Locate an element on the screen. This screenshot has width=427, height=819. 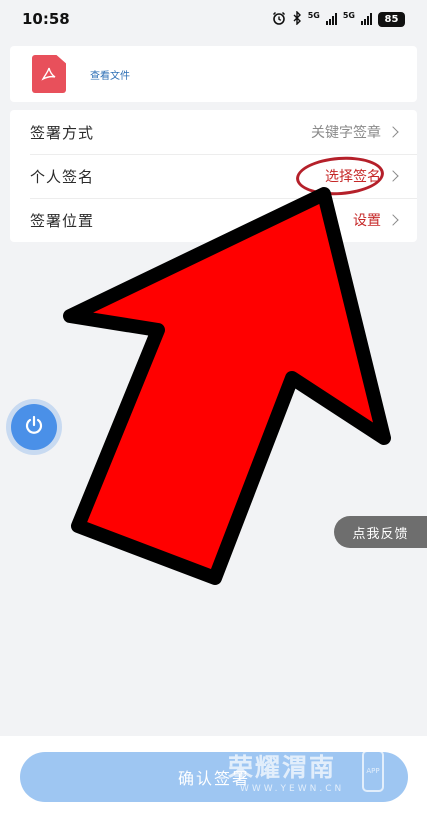
status-icons: 5G 5G 85 is located at coordinates (338, 18).